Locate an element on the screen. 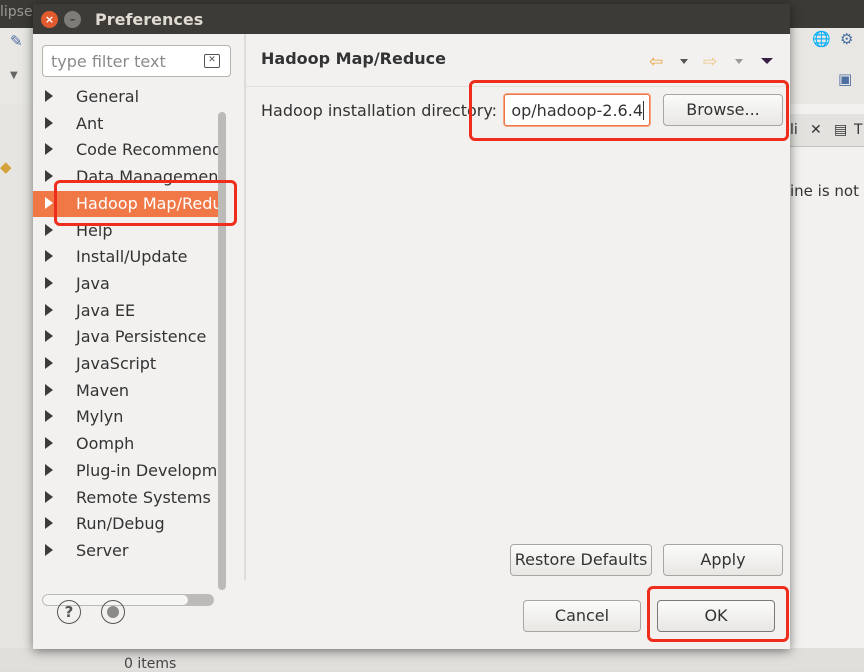  open-perspective-icon: ▣ is located at coordinates (845, 79).